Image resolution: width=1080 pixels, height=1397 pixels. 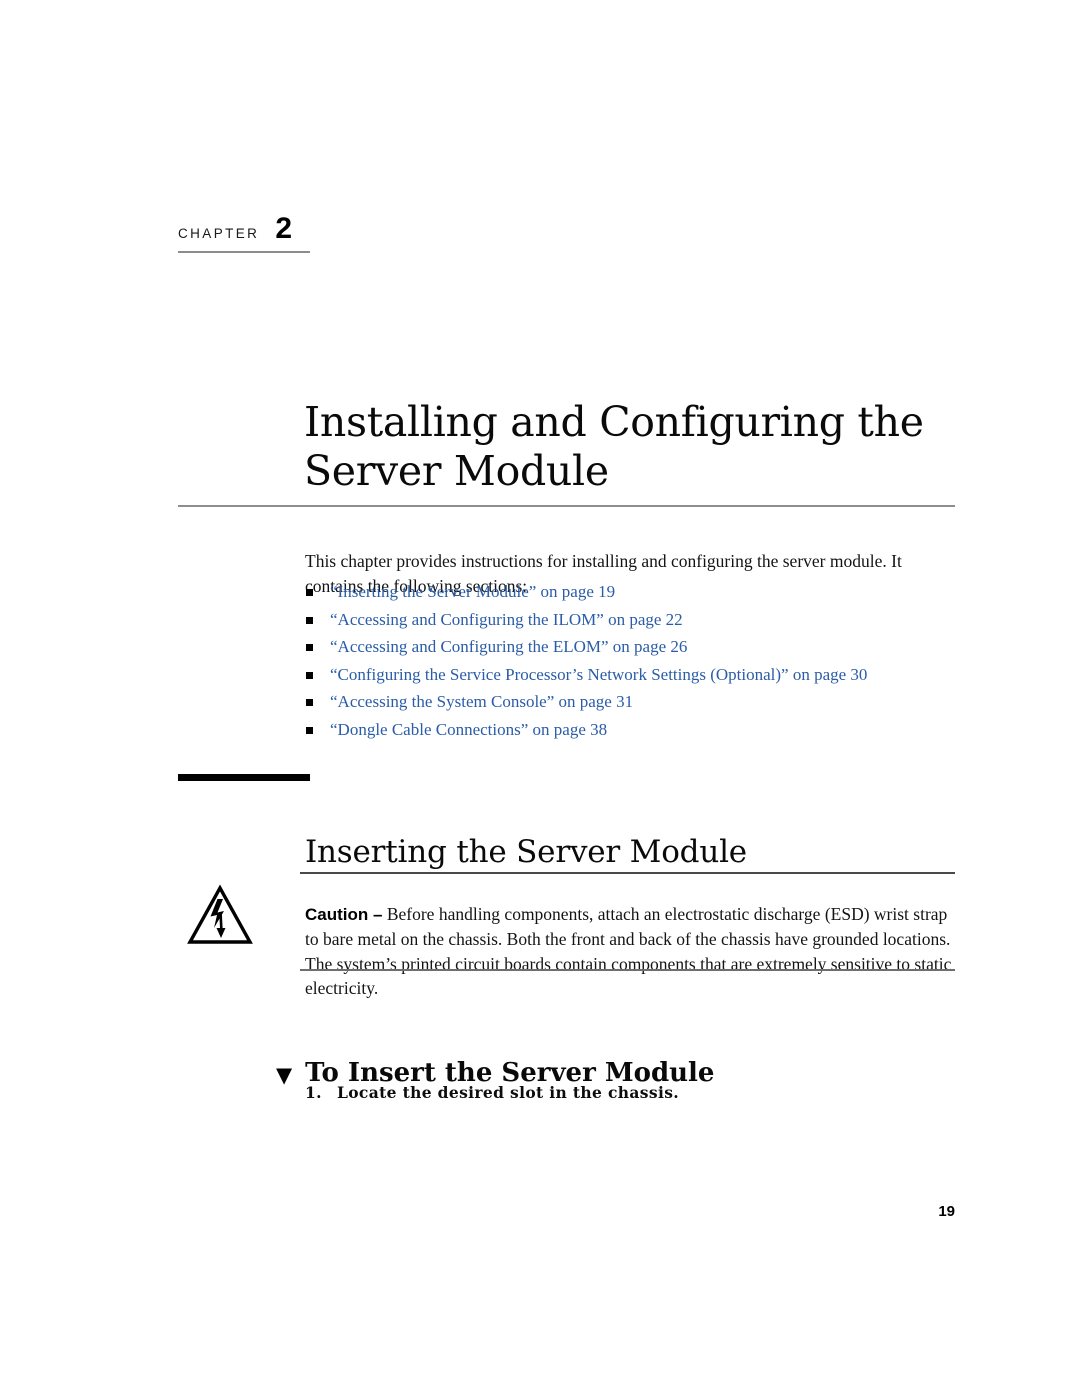 I want to click on list-item: “Dongle Cable Connections” on page 38, so click(x=635, y=730).